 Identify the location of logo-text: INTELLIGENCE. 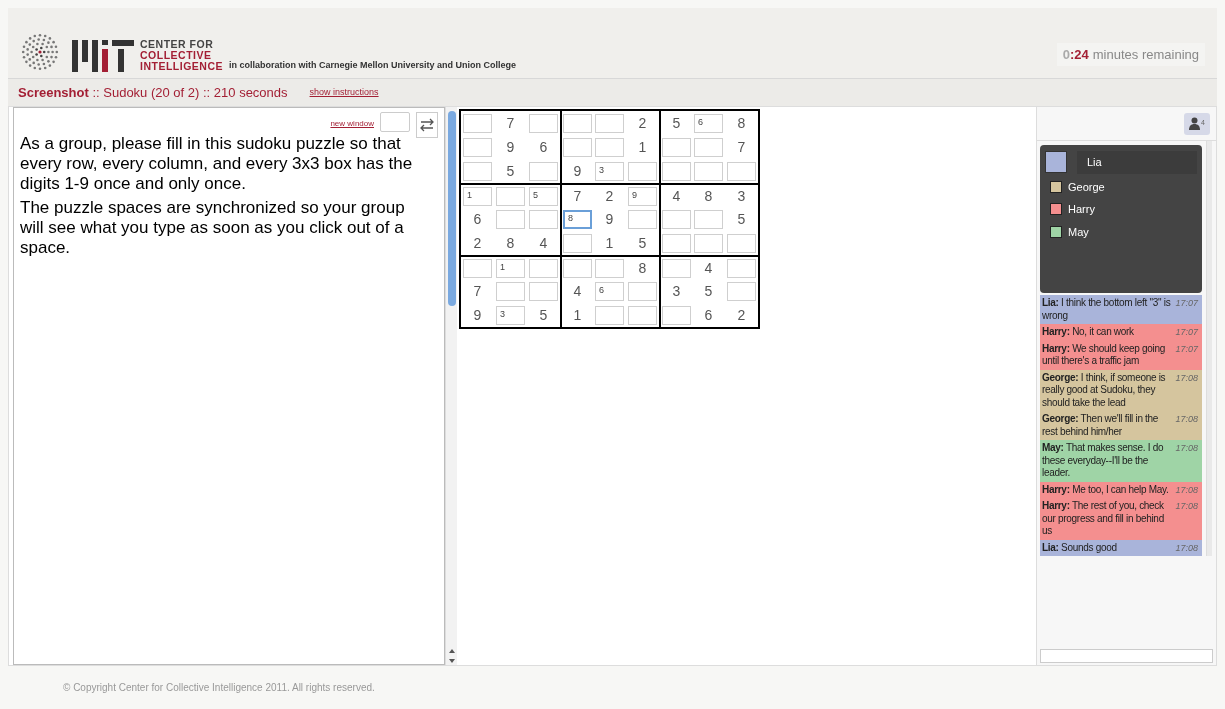
(181, 66).